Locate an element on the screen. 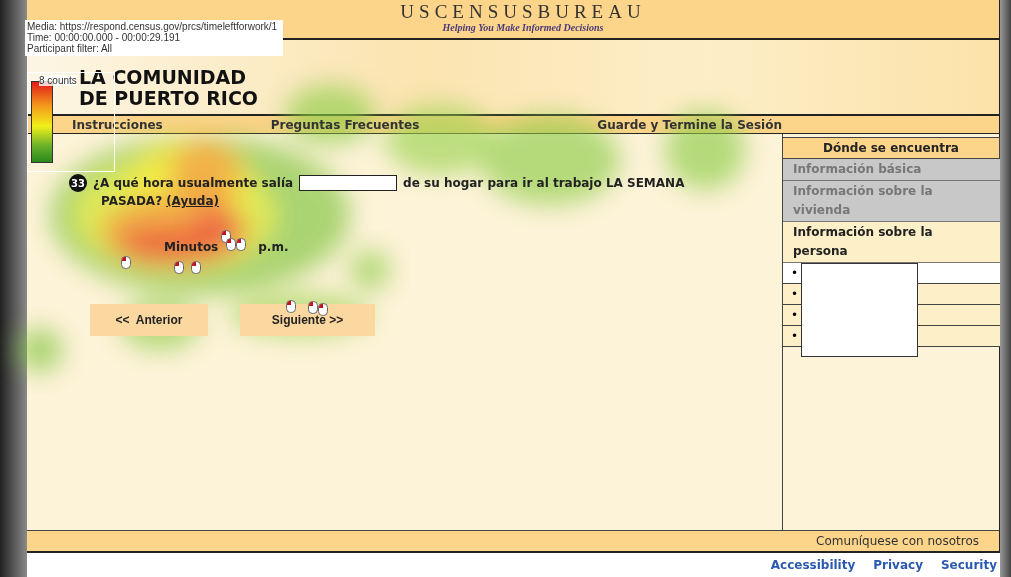  previous-button: << Anterior is located at coordinates (149, 320).